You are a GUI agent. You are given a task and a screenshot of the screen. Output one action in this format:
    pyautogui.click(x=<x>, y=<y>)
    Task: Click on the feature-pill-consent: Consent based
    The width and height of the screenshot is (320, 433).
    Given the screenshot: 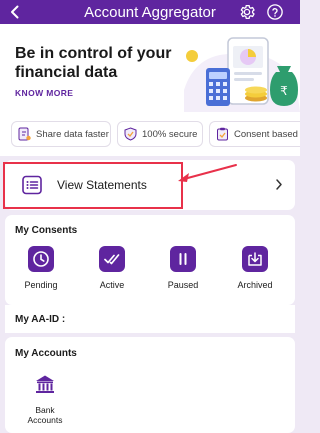 What is the action you would take?
    pyautogui.click(x=254, y=134)
    